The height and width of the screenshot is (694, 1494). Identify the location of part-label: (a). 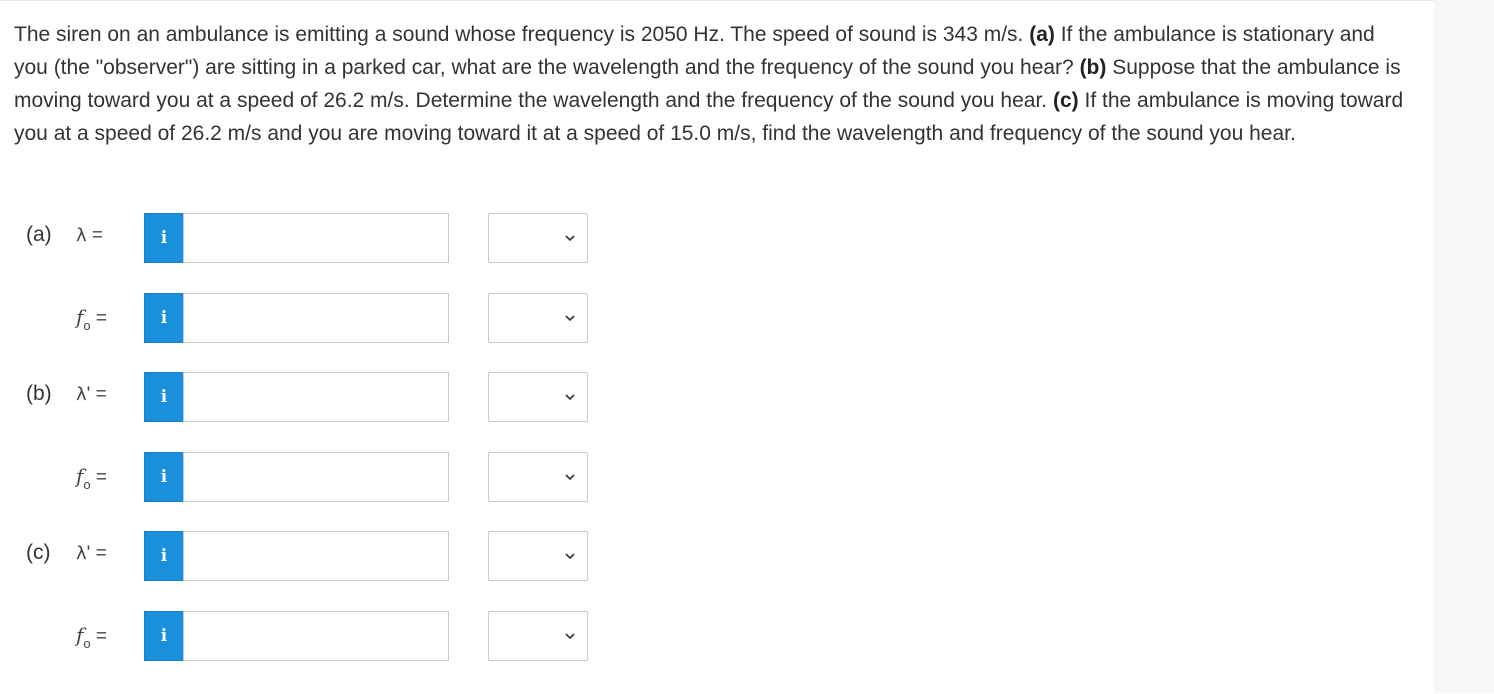
(39, 234).